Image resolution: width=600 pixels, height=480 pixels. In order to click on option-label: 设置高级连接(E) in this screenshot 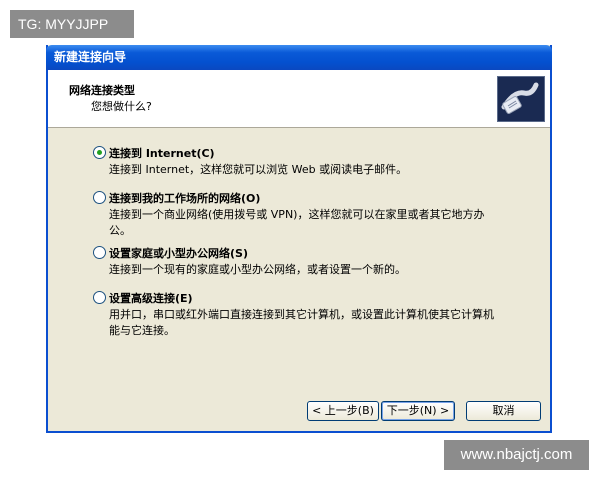, I will do `click(151, 298)`.